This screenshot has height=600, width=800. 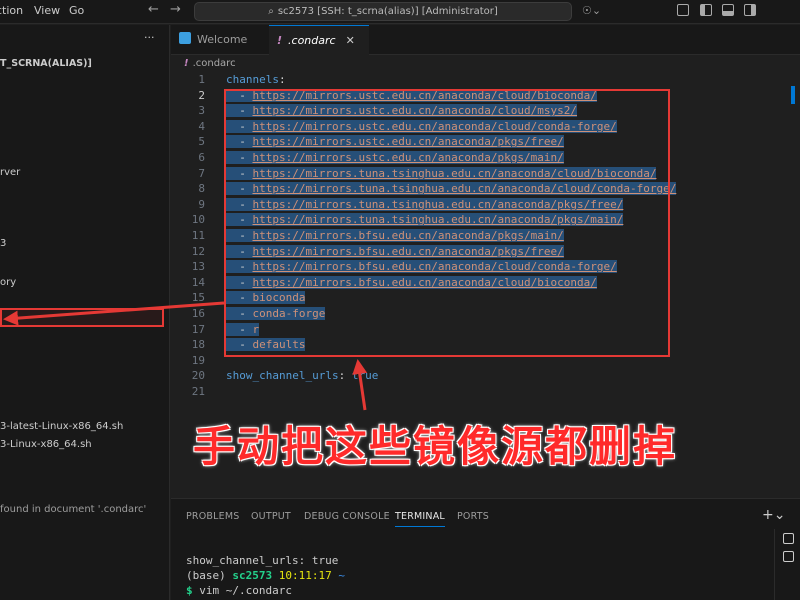 I want to click on annotation-caption: 手动把这些镜像源都删掉, so click(x=435, y=446).